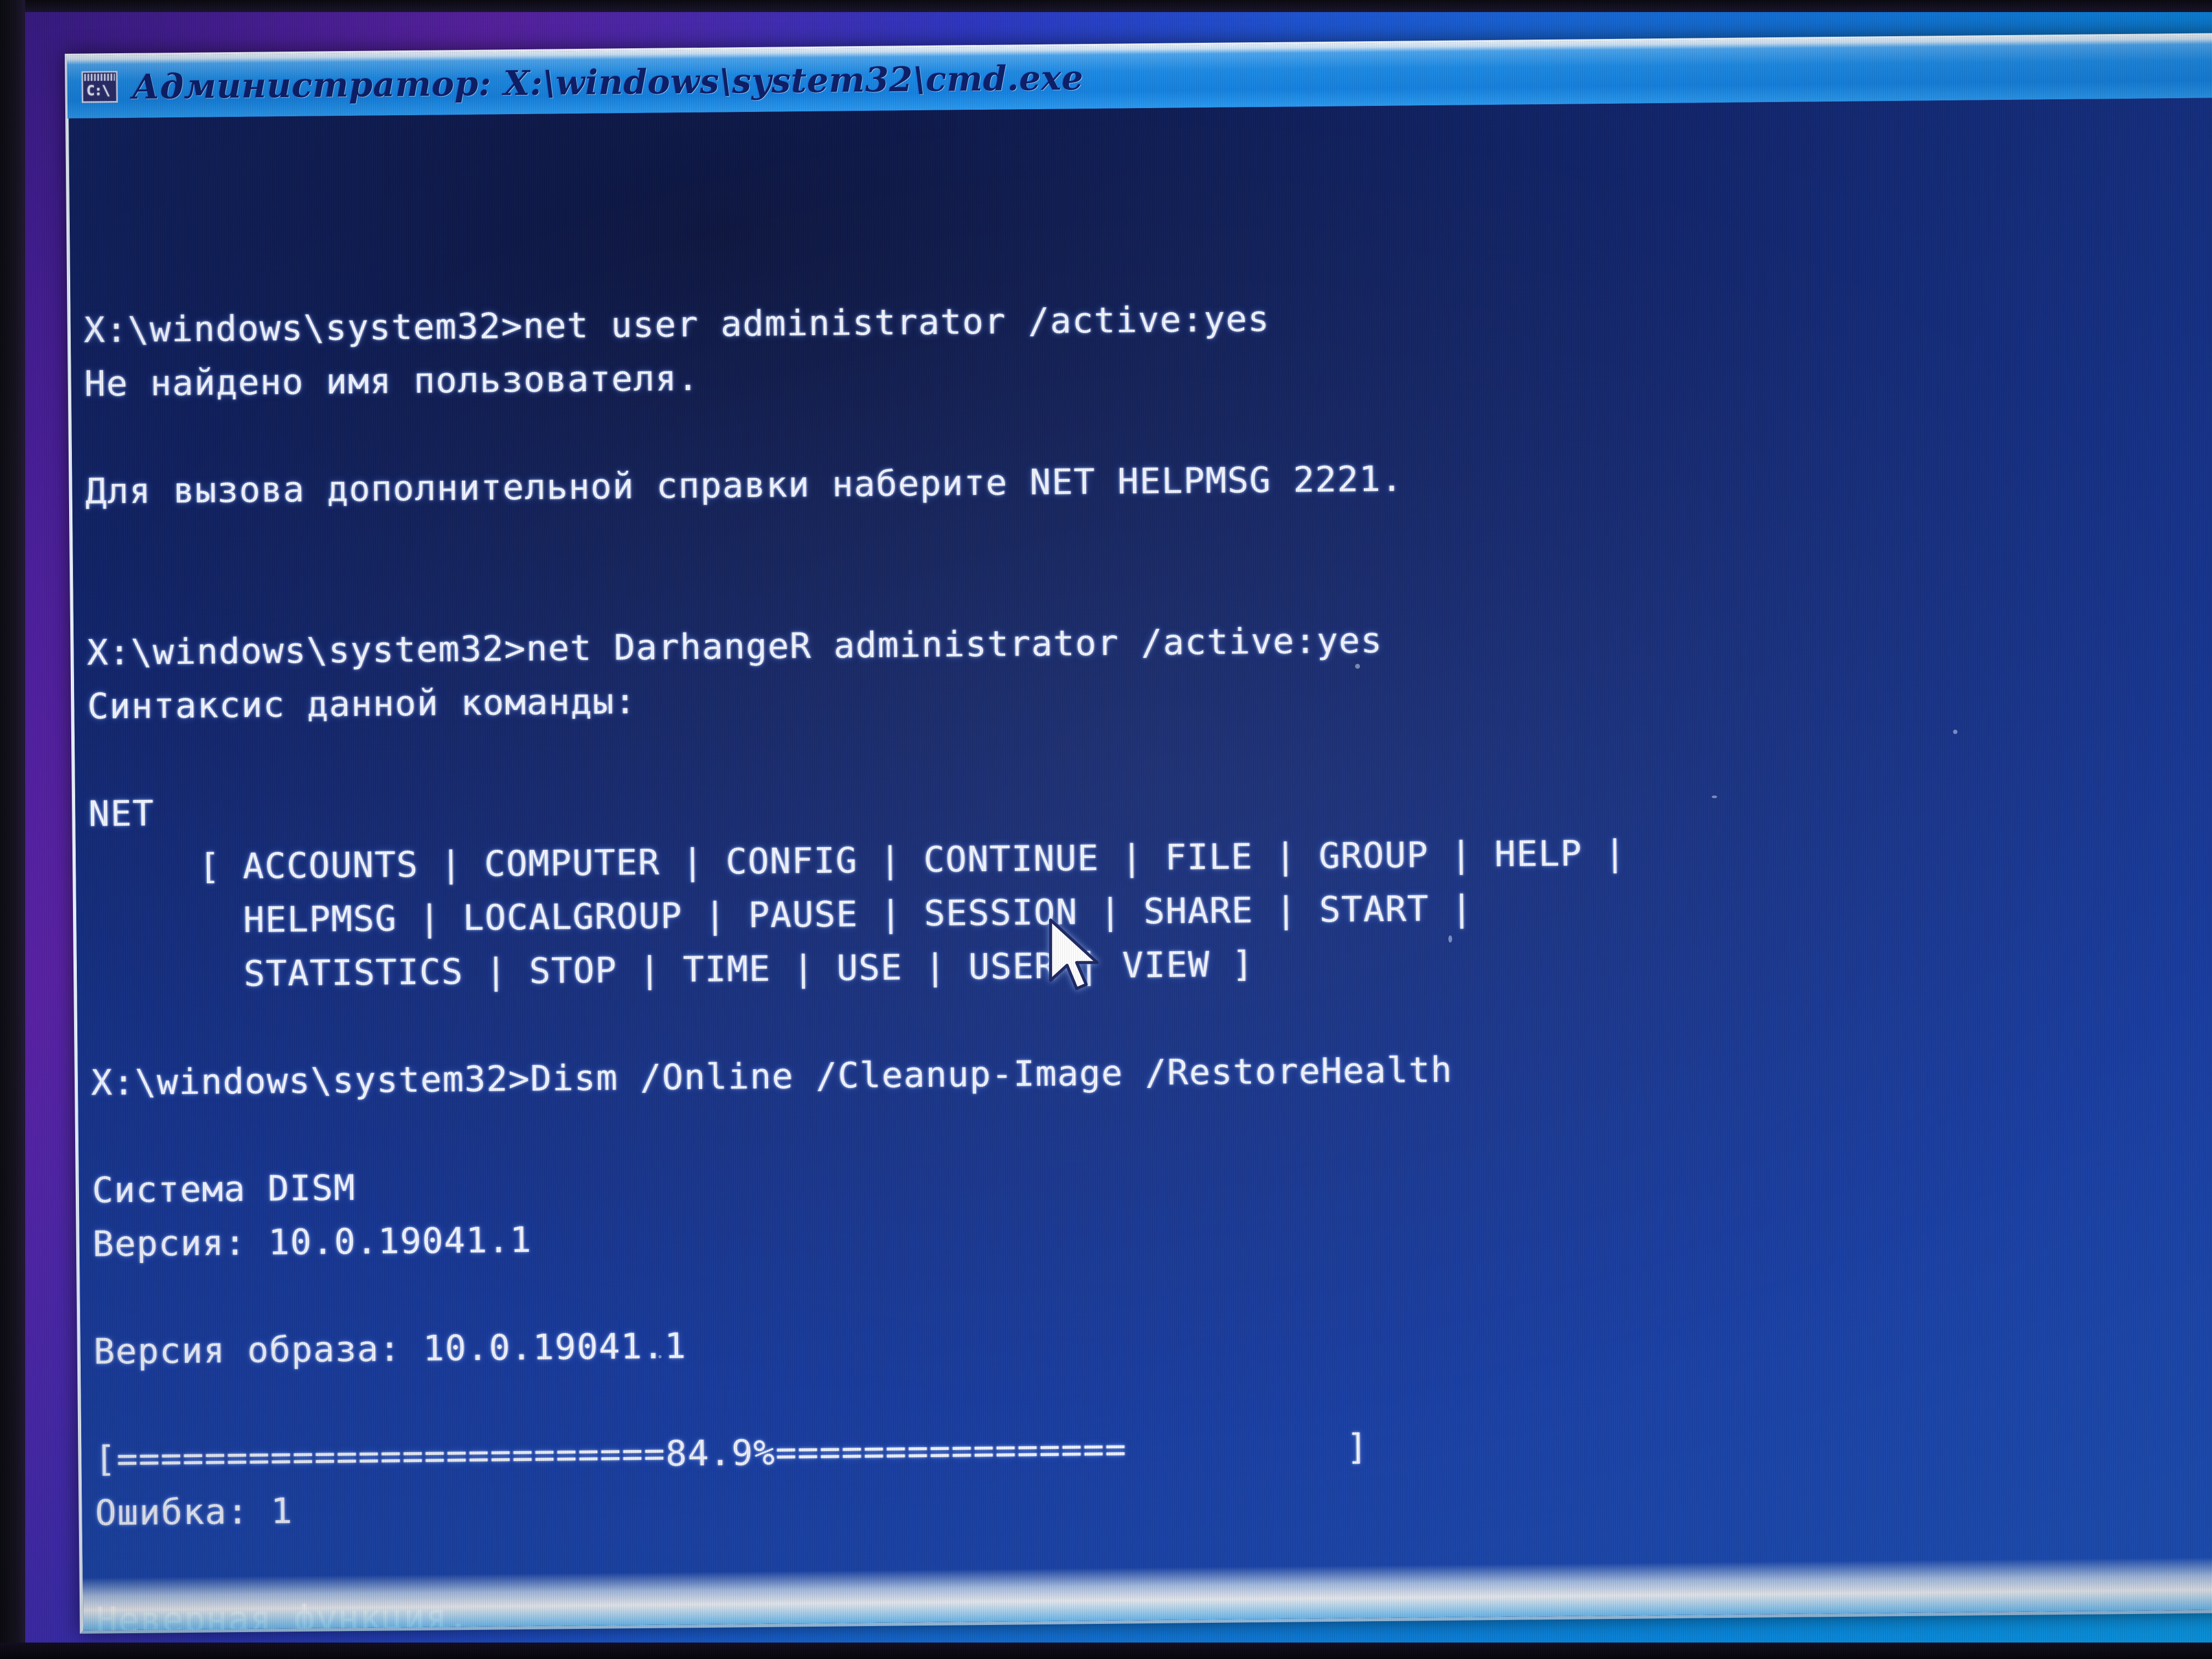 The height and width of the screenshot is (1659, 2212). Describe the element at coordinates (13, 830) in the screenshot. I see `monitor-bezel-left` at that location.